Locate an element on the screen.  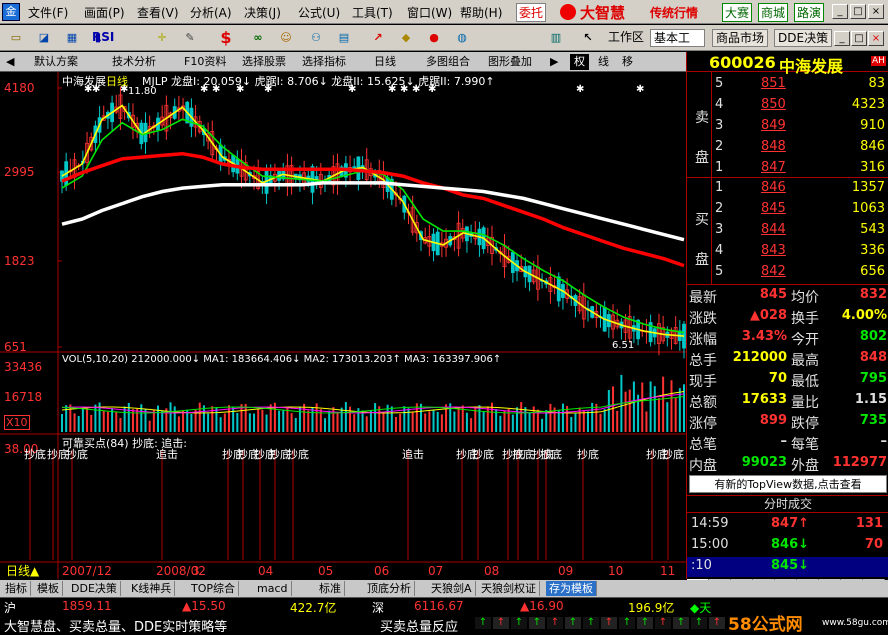
tab-scroll-right-icon: ▶ is located at coordinates (554, 62).